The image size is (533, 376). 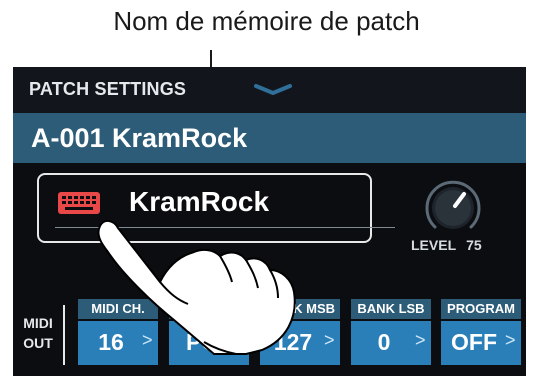 I want to click on pointing-hand-icon, so click(x=196, y=287).